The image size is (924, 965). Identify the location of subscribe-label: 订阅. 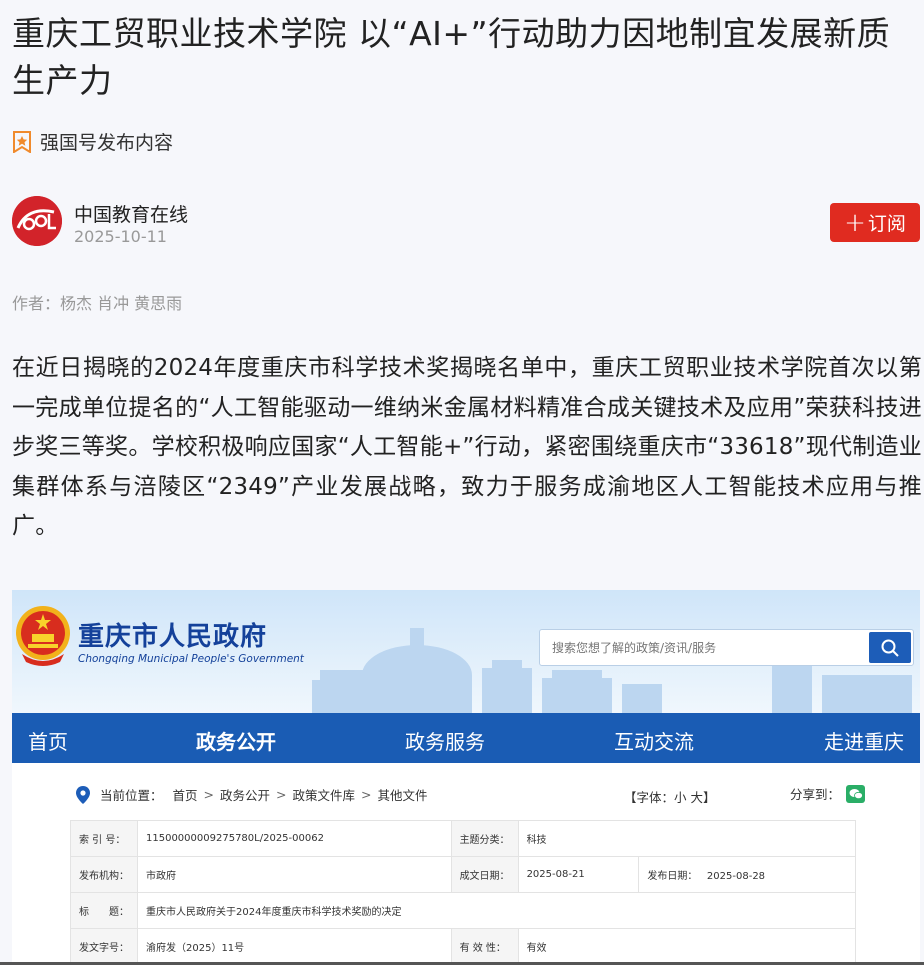
(886, 224).